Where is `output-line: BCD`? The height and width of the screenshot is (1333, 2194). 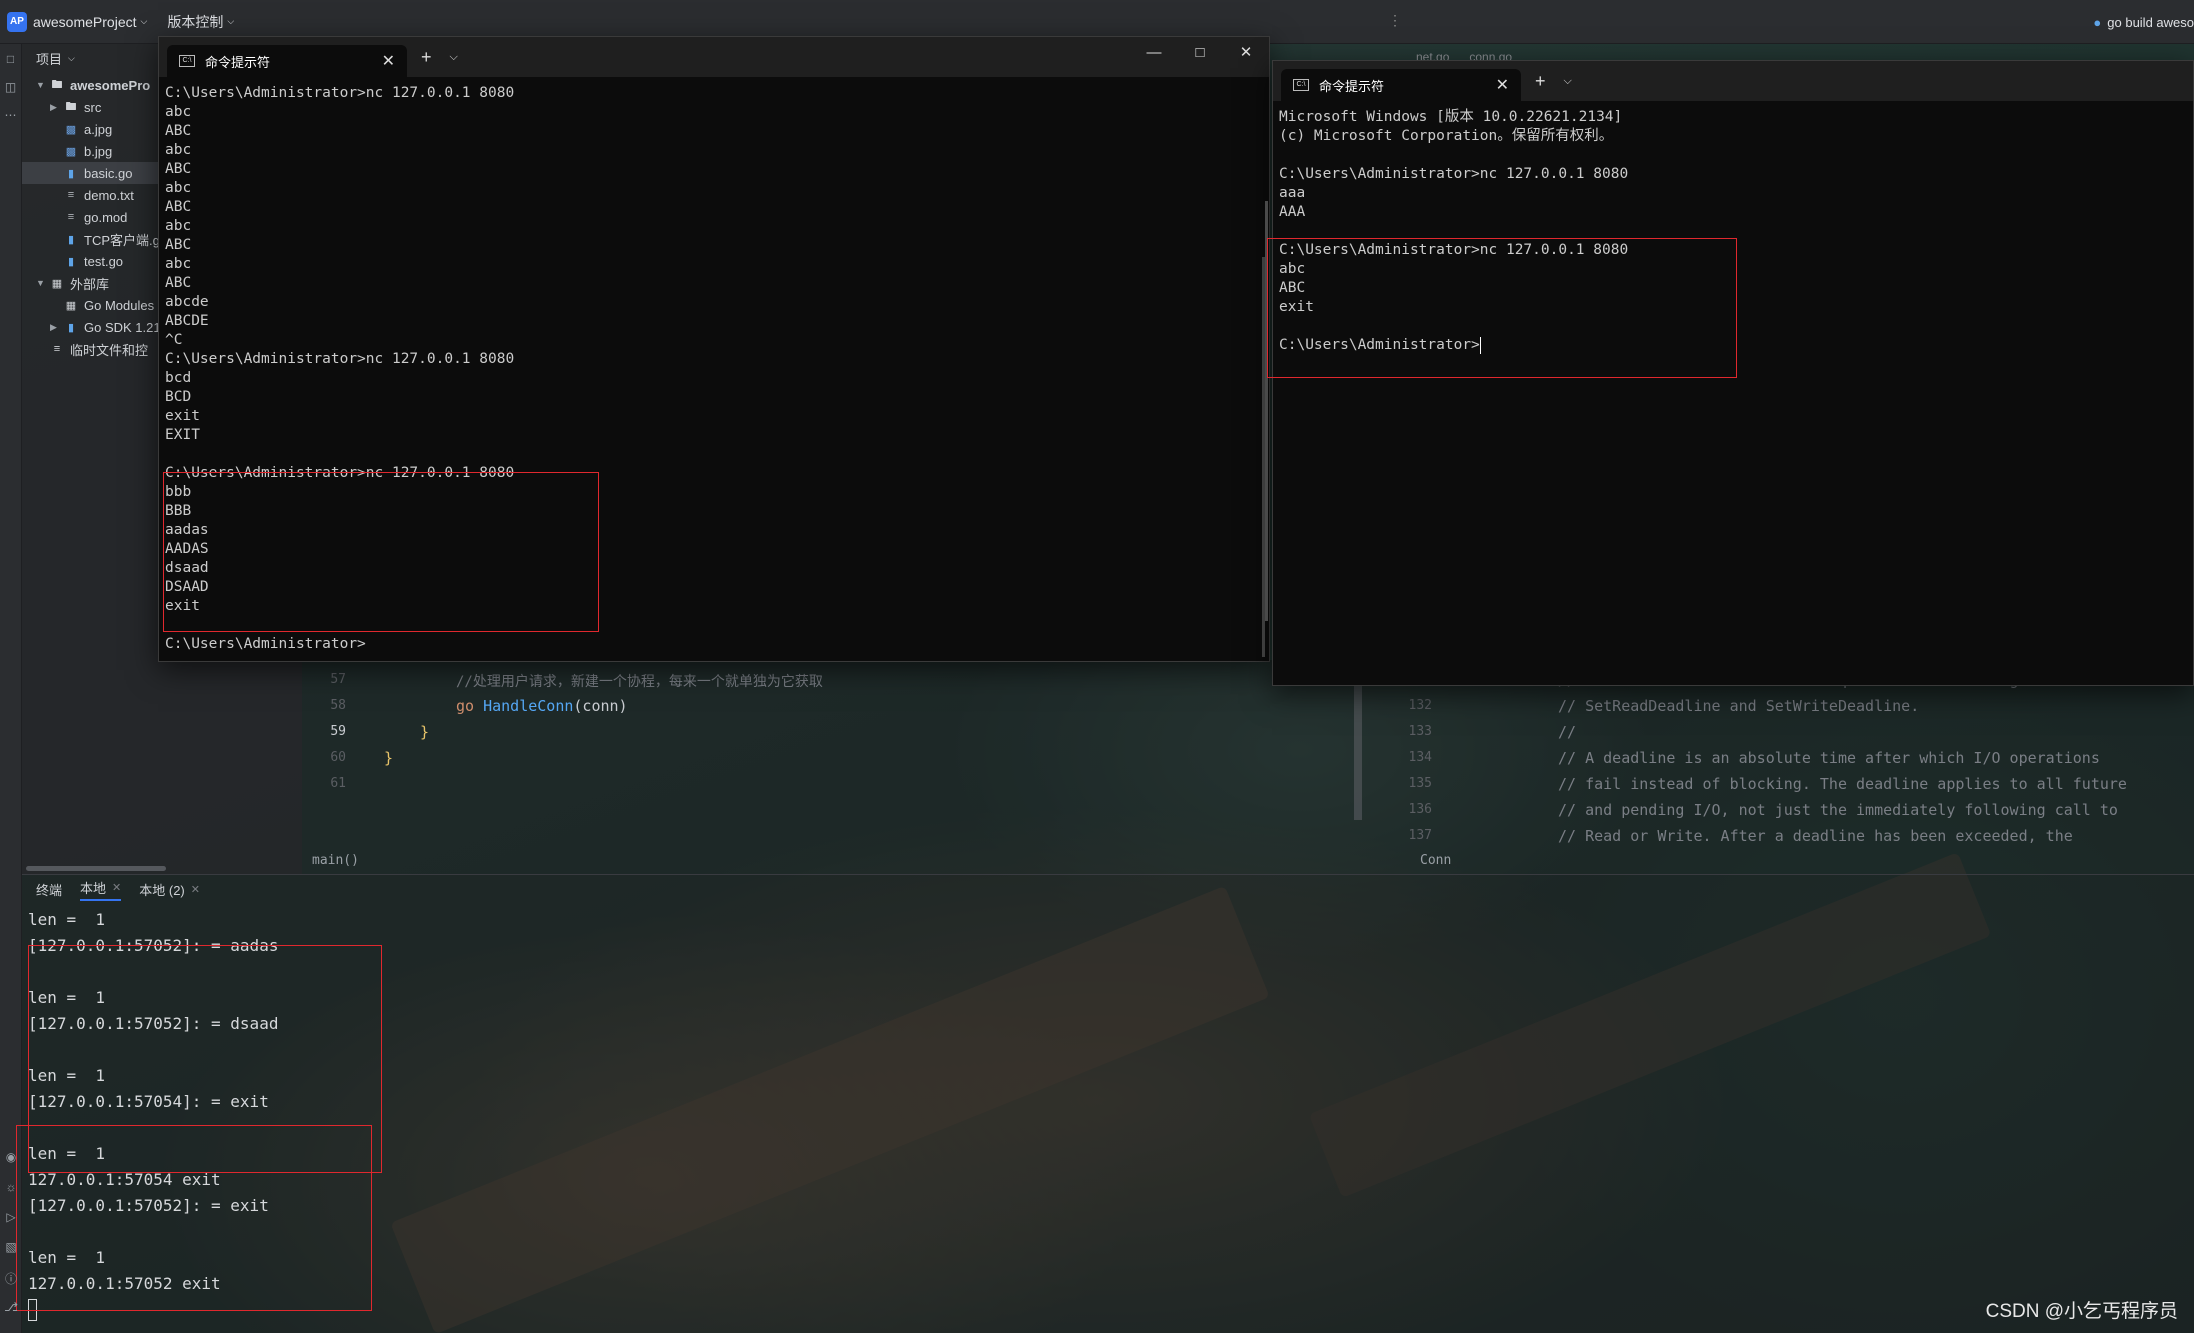 output-line: BCD is located at coordinates (178, 397).